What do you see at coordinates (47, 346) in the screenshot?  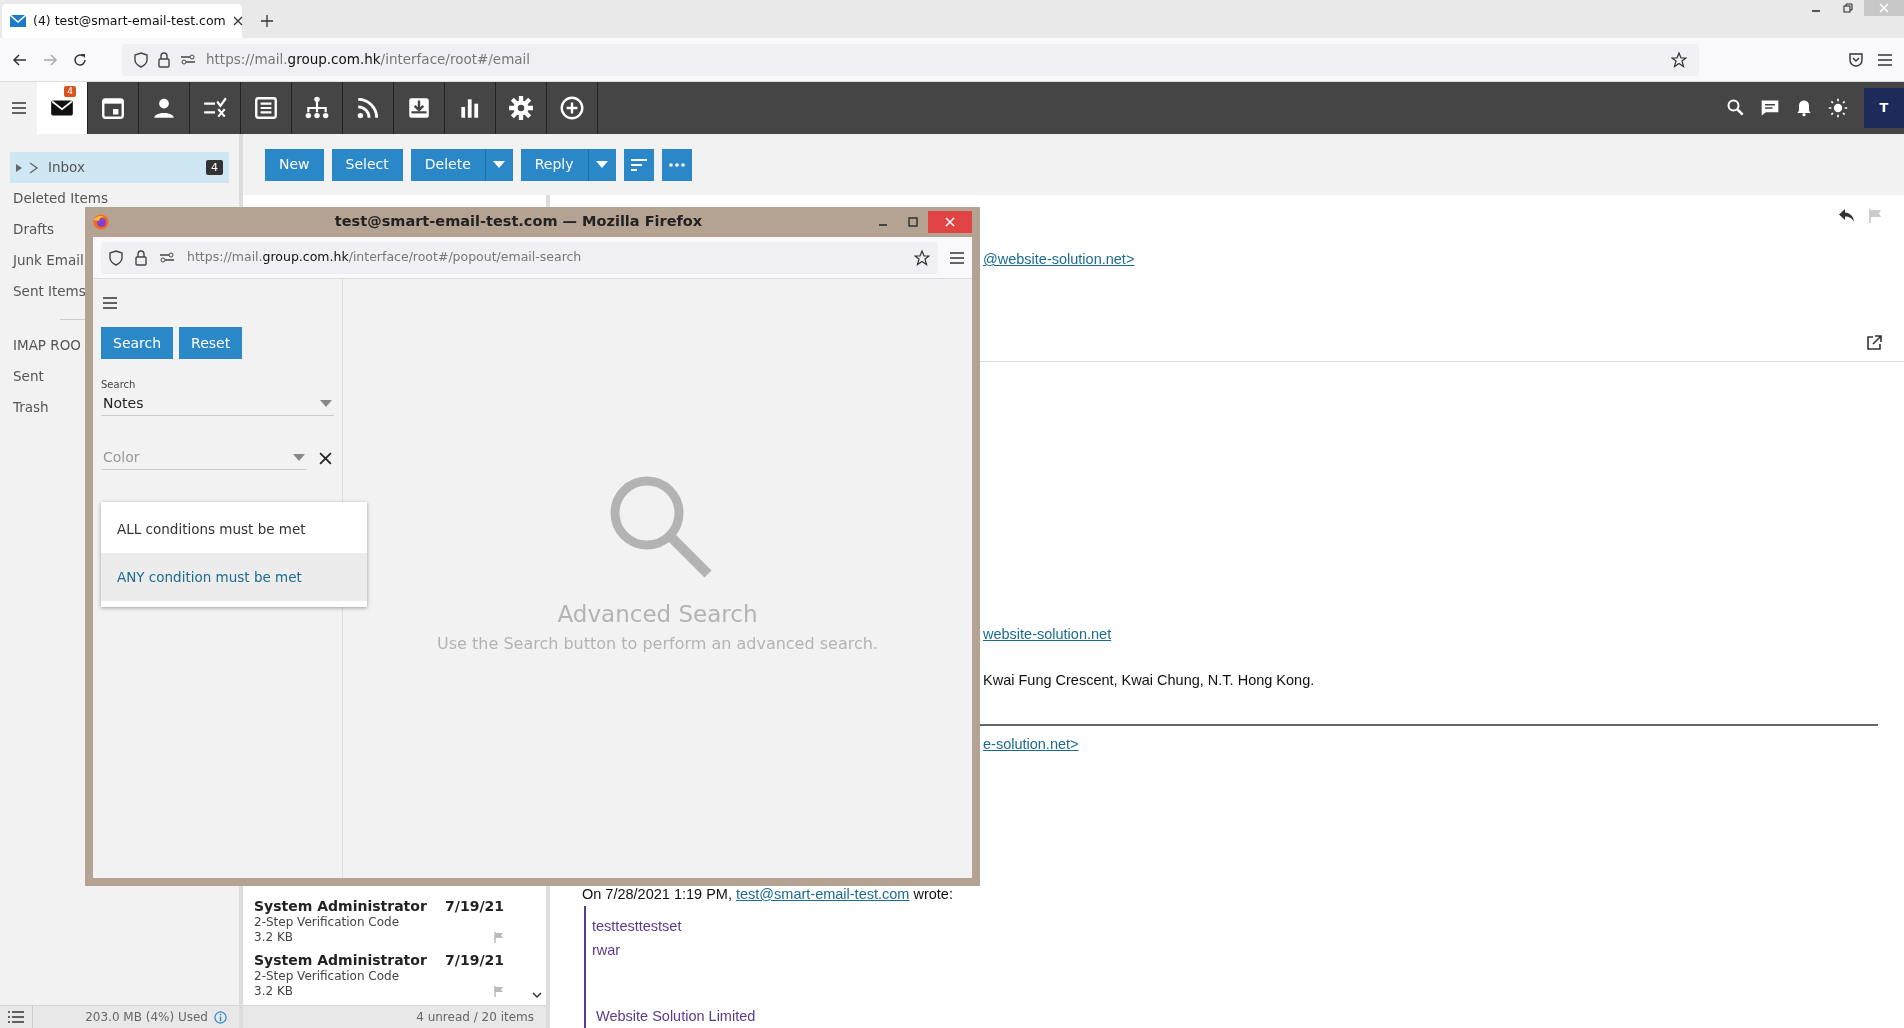 I see `account-label: IMAP ROO` at bounding box center [47, 346].